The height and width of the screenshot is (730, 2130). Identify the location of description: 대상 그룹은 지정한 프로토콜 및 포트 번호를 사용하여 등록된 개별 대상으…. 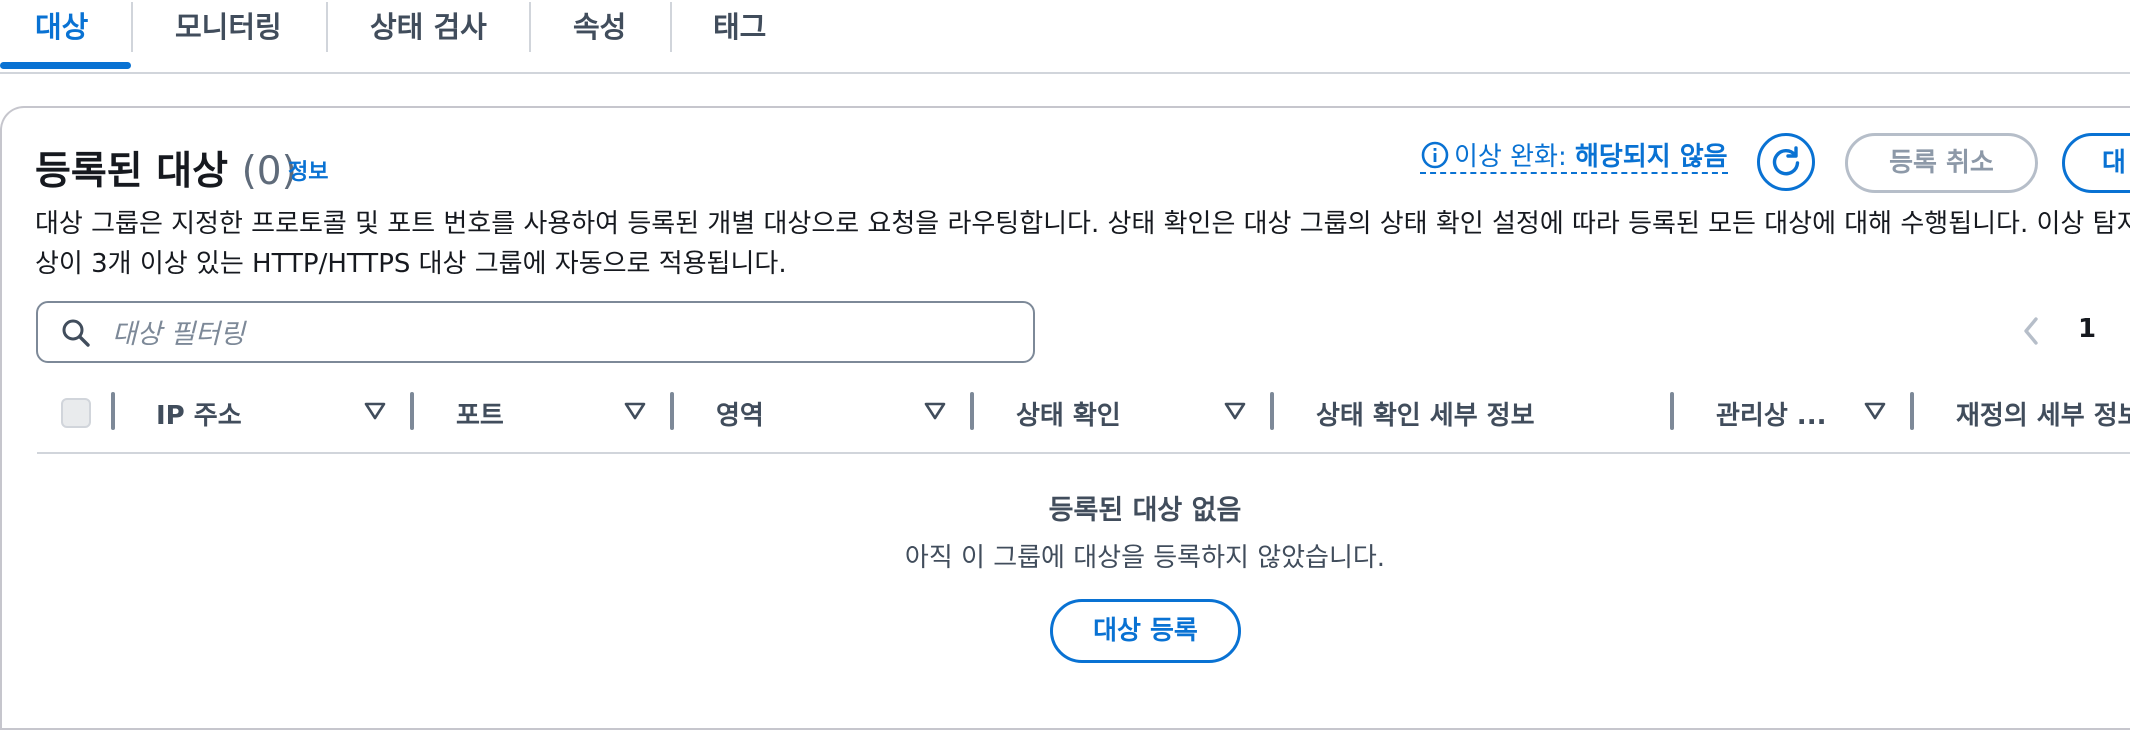
(1082, 244).